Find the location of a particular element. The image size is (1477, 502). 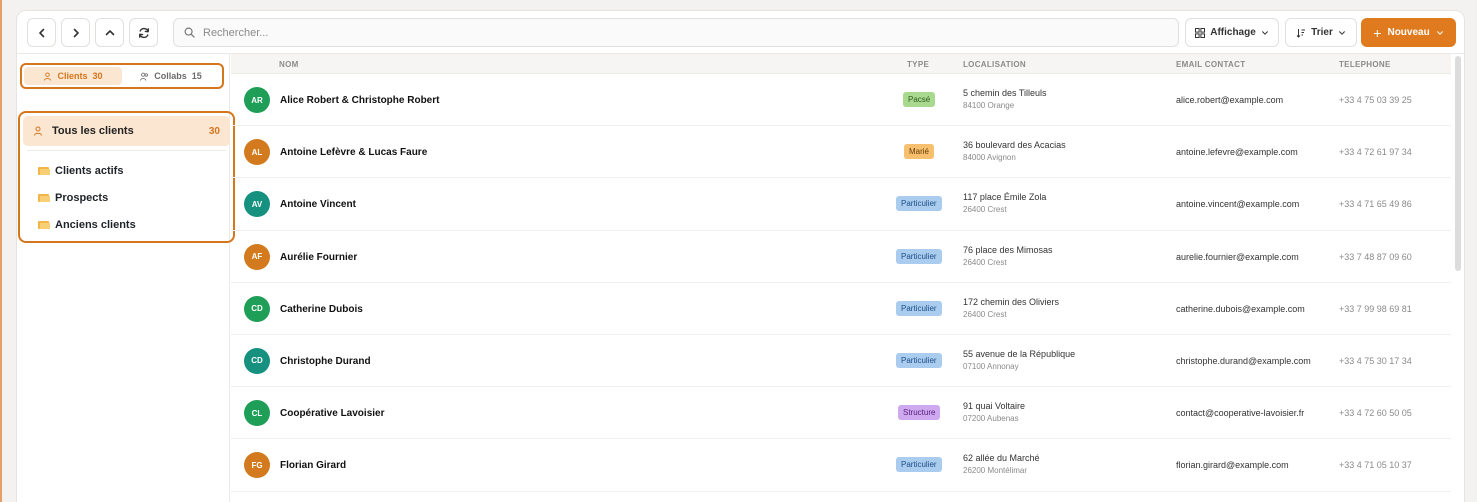

refresh-icon is located at coordinates (143, 32).